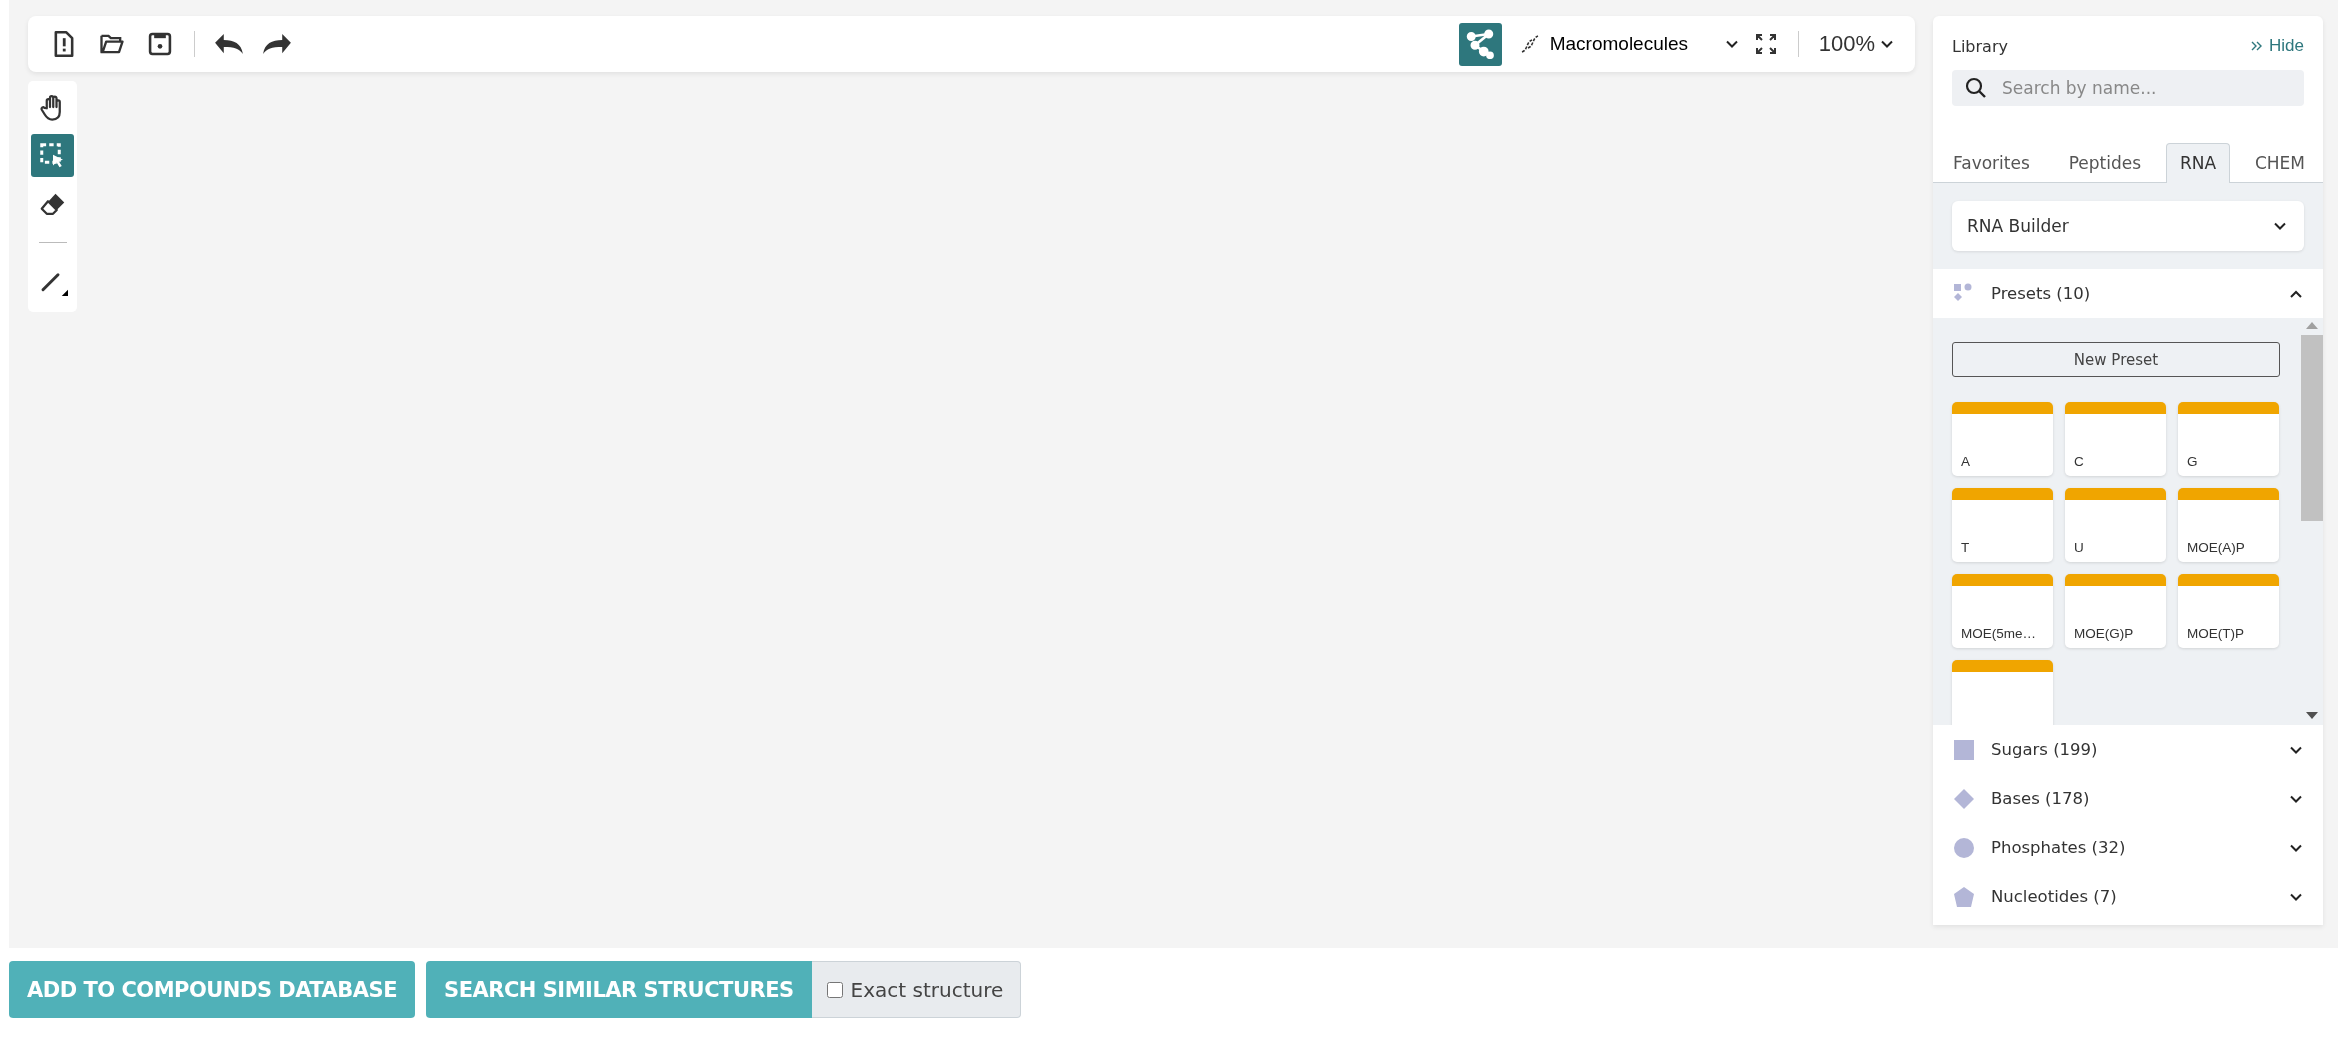 This screenshot has width=2338, height=1047. Describe the element at coordinates (2128, 798) in the screenshot. I see `category-row: Bases (178)` at that location.